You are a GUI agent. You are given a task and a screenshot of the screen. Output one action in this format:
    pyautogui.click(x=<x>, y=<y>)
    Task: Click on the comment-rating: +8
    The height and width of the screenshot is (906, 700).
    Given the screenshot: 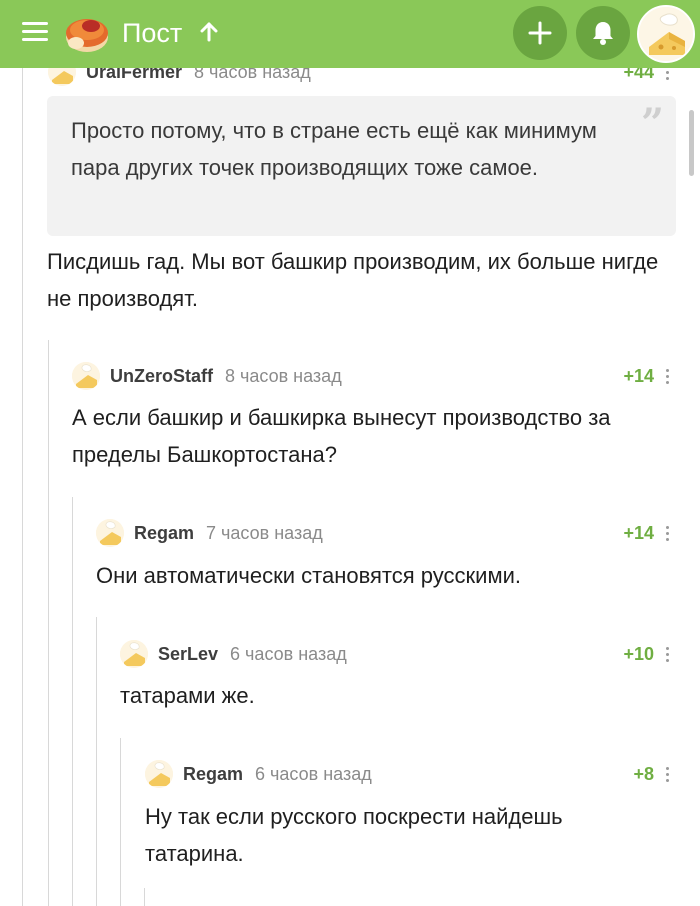 What is the action you would take?
    pyautogui.click(x=643, y=774)
    